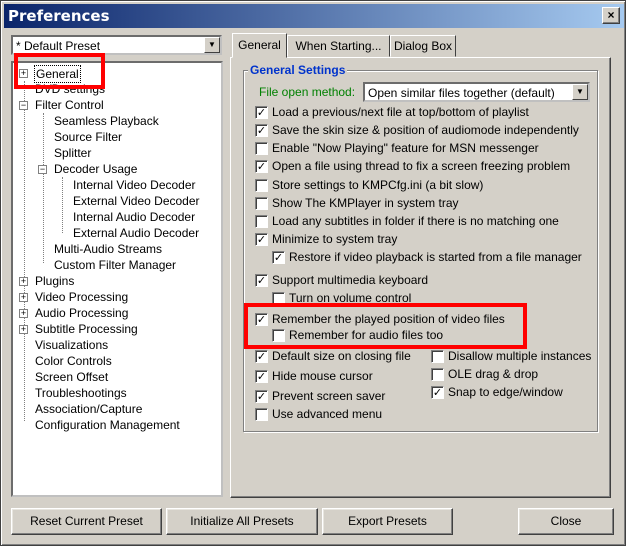  I want to click on tree-item-label: Troubleshootings, so click(81, 393).